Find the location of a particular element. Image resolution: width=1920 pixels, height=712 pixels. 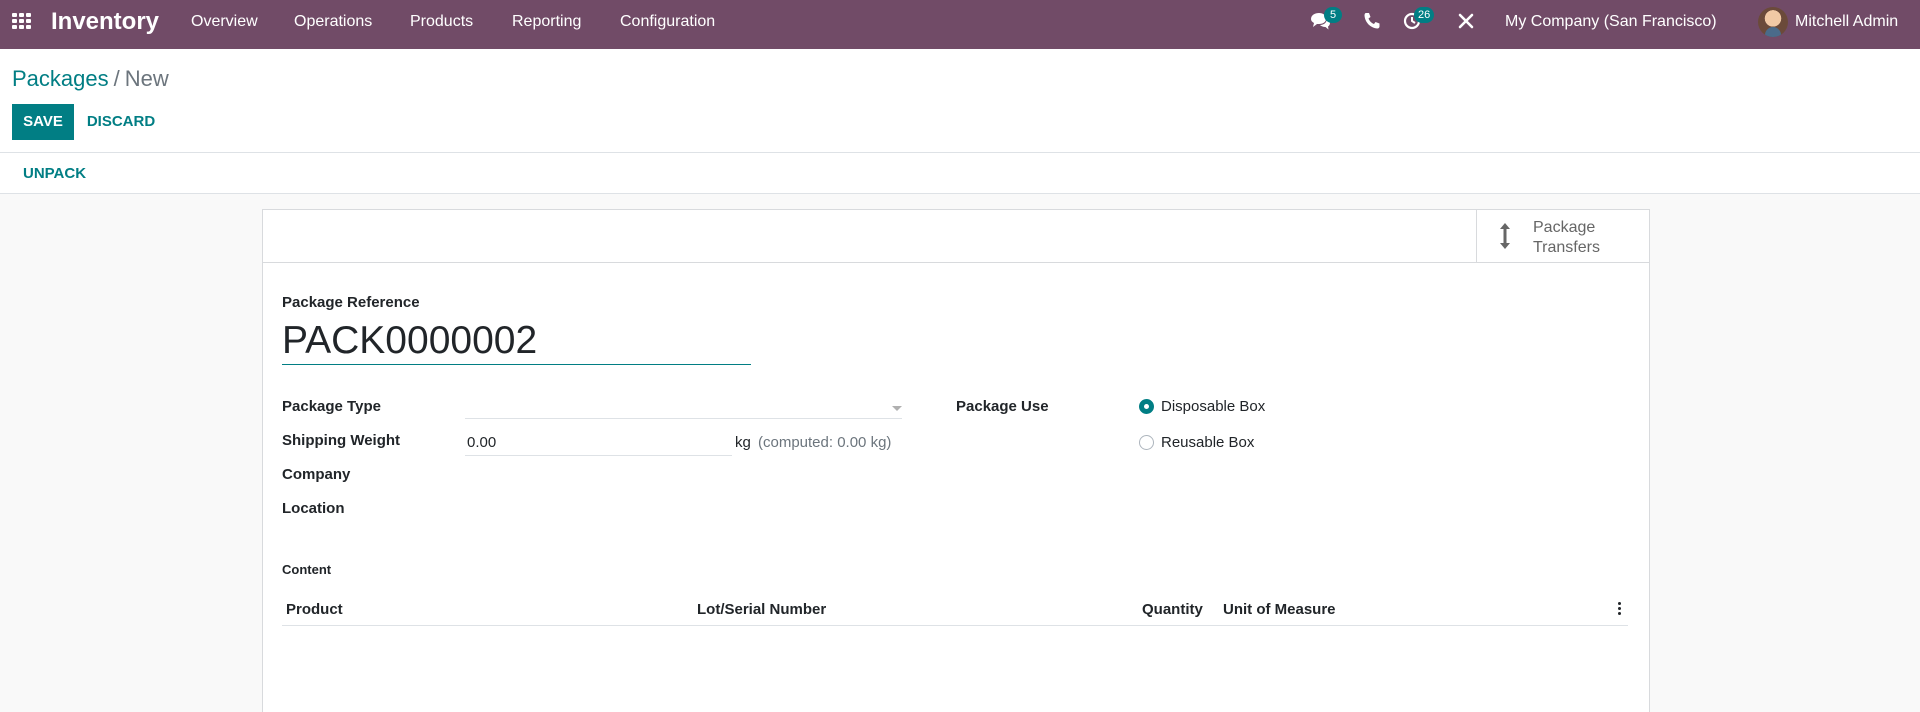

column-quantity: Quantity is located at coordinates (1172, 609).